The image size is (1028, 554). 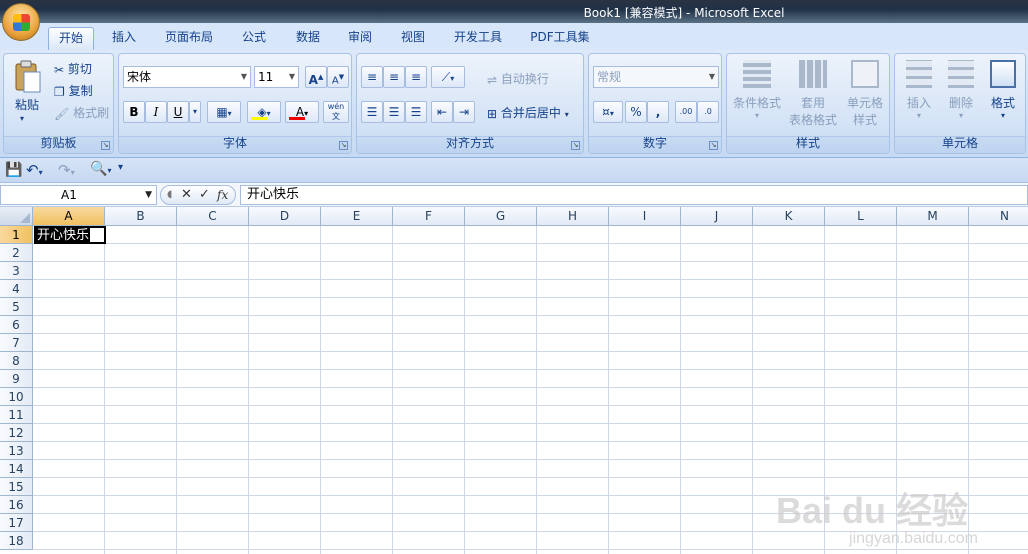 I want to click on cancel-icon: ✕, so click(x=186, y=194).